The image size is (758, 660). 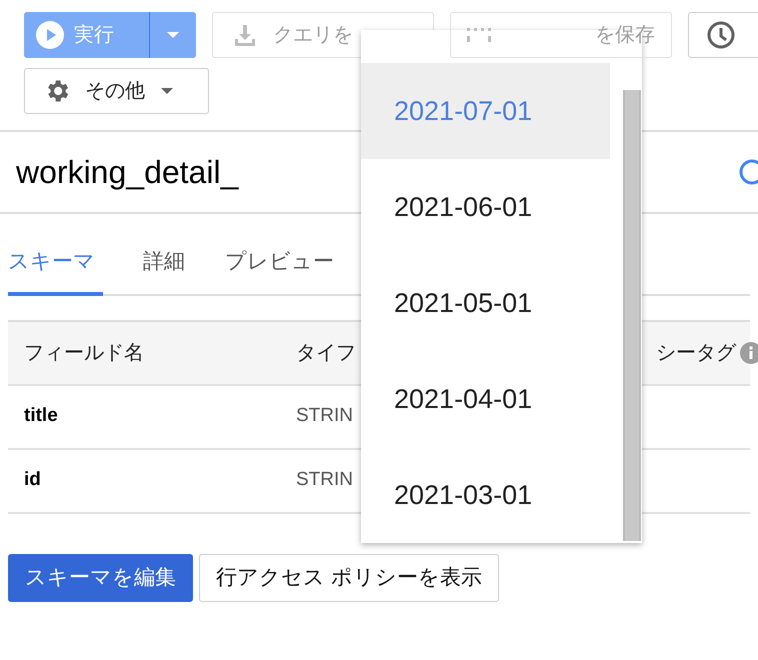 I want to click on date-option: 2021-05-01, so click(x=485, y=303).